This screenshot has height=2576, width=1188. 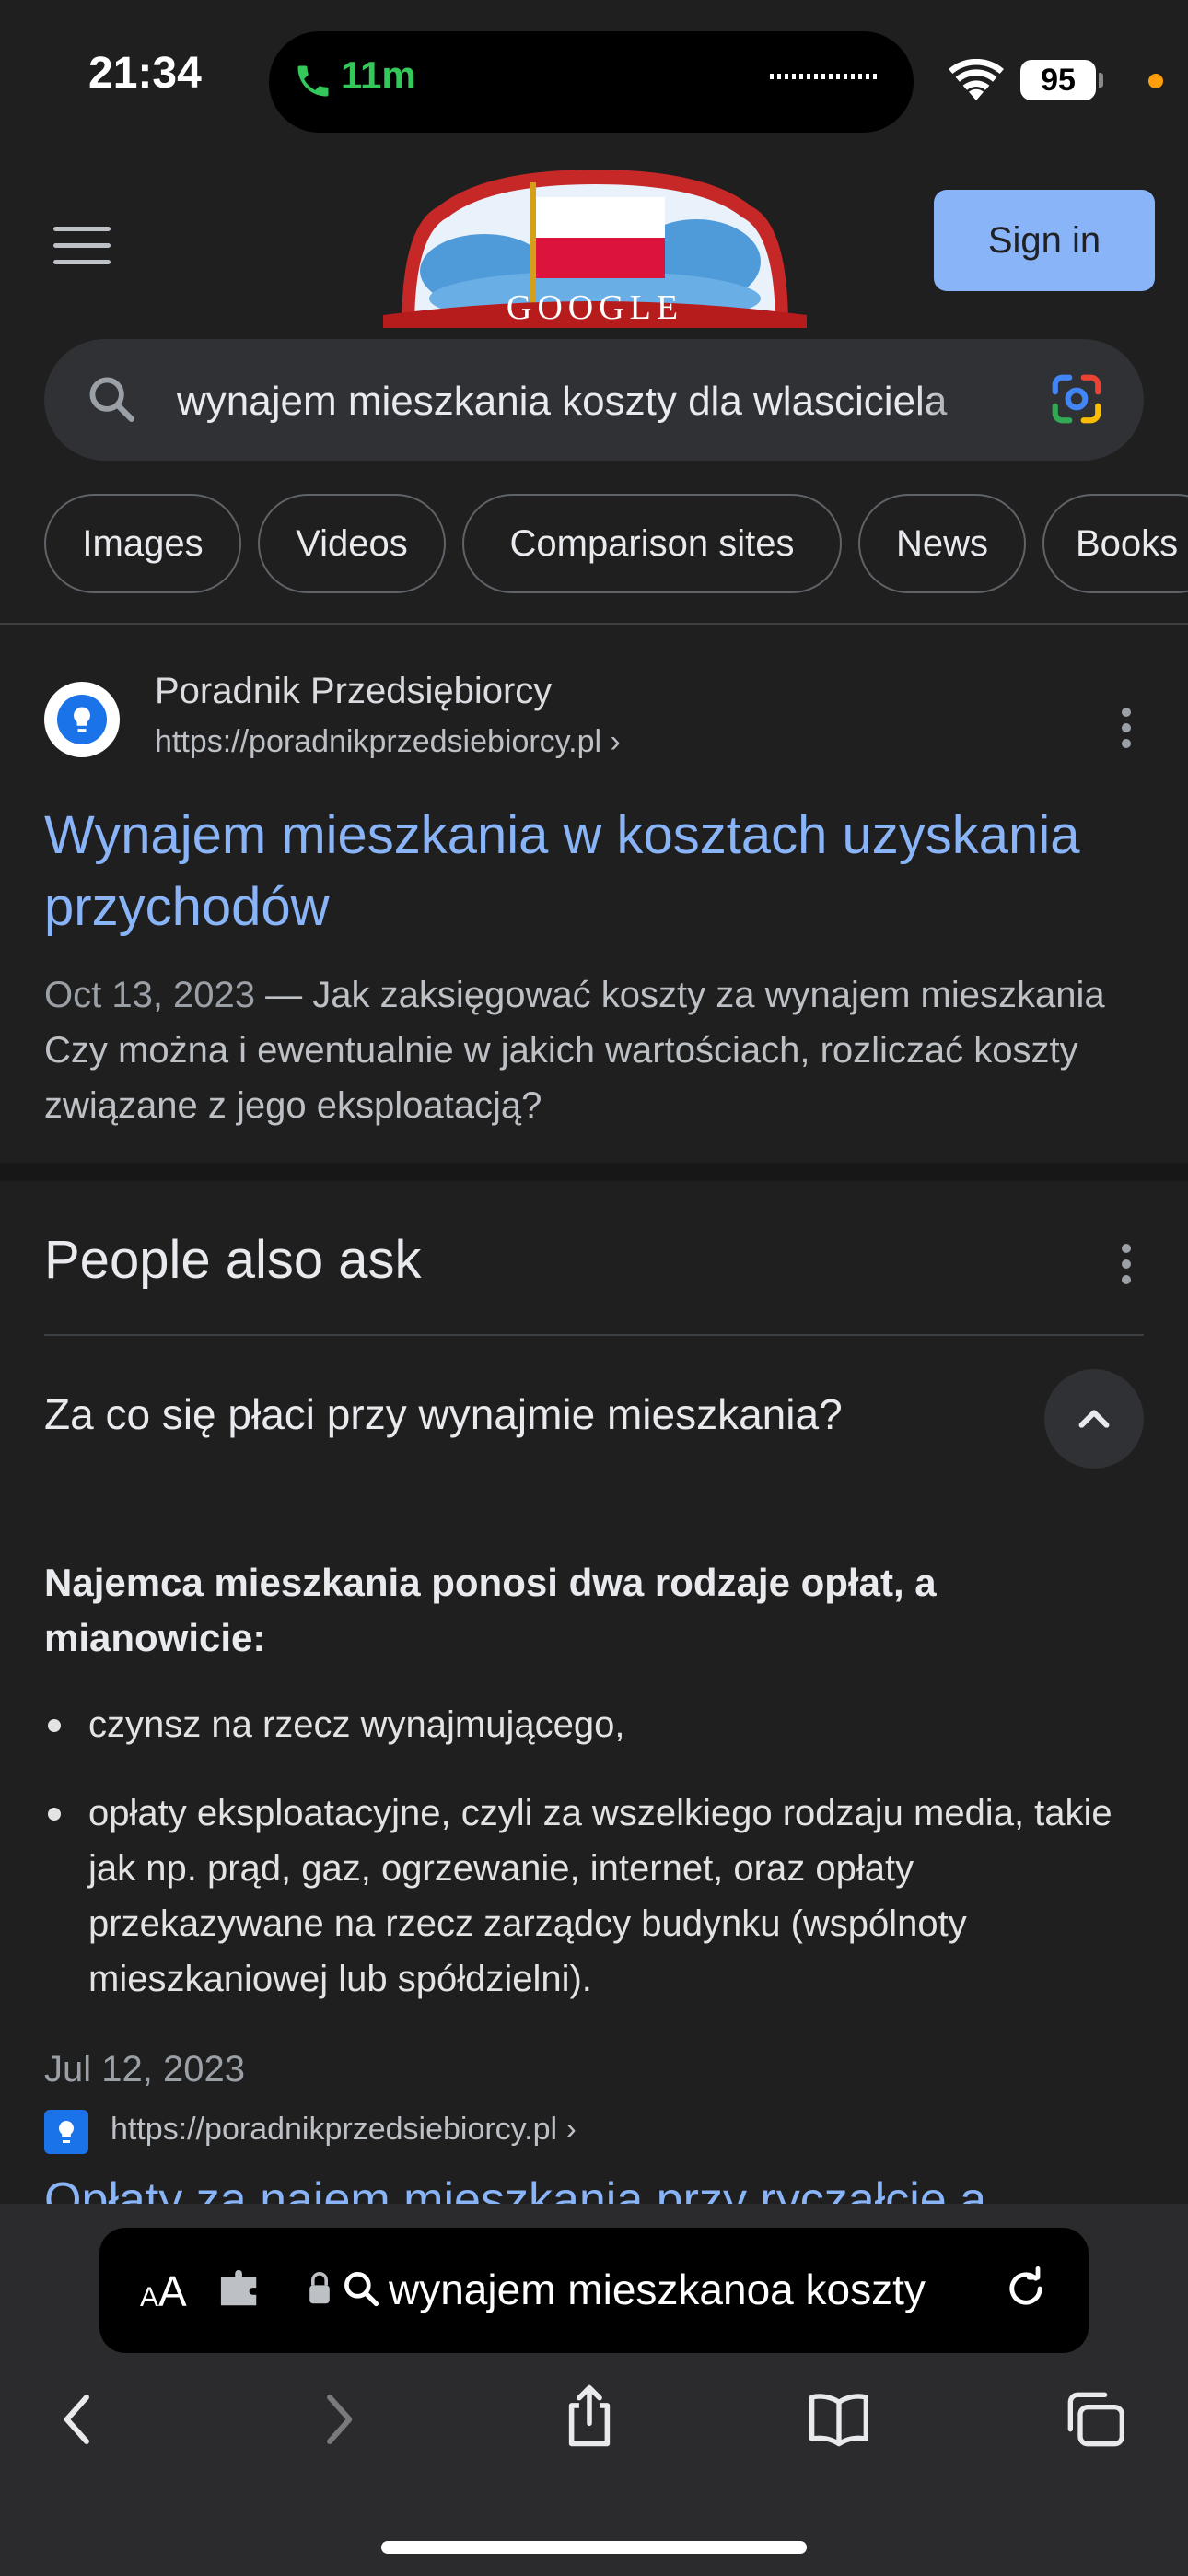 I want to click on doodle-caption: GOOGLE, so click(x=595, y=307).